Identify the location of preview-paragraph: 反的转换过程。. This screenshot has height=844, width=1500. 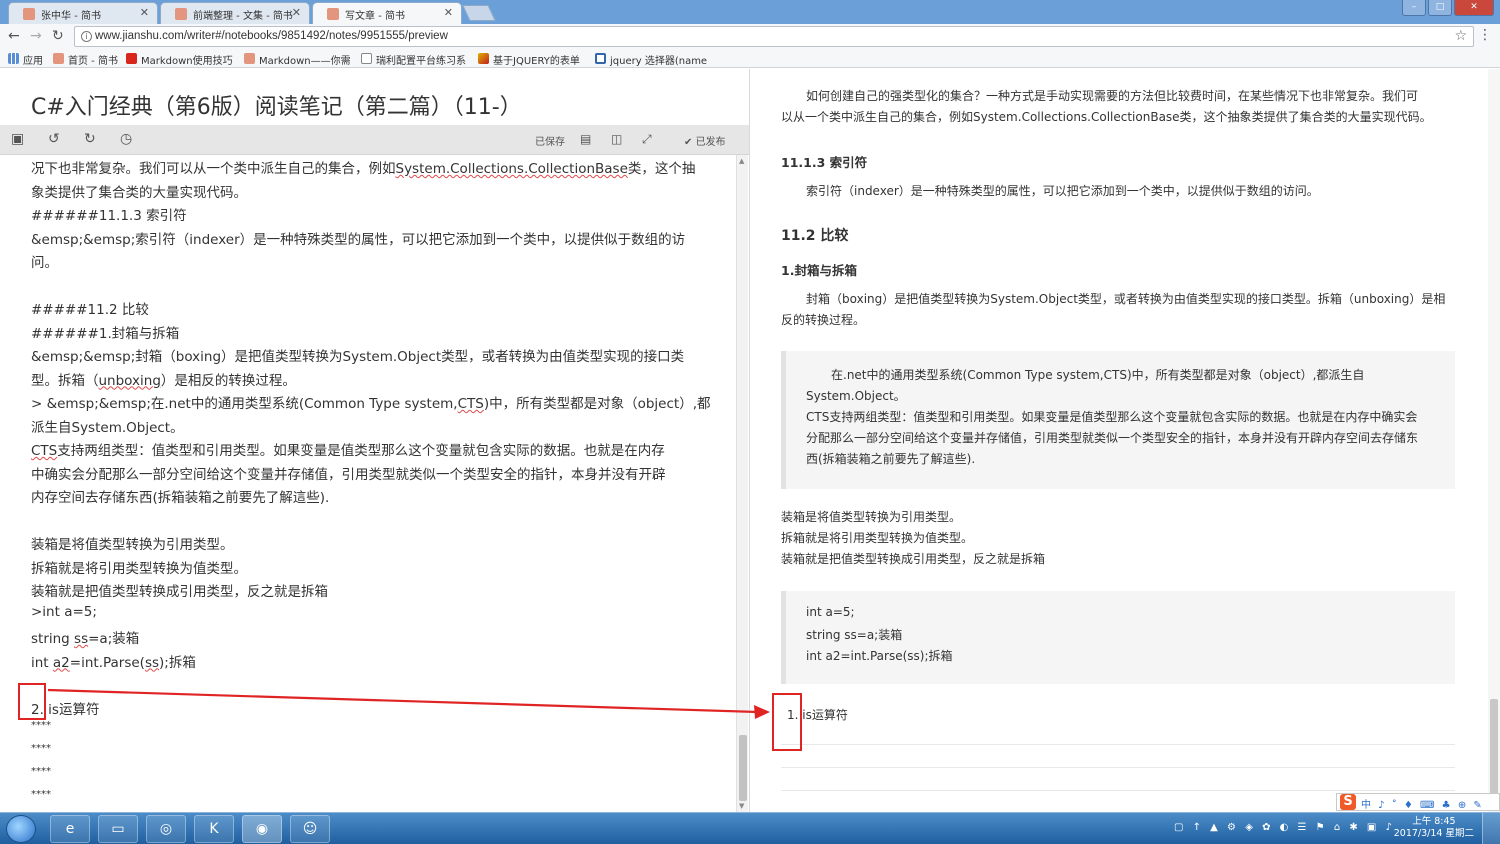
(823, 320).